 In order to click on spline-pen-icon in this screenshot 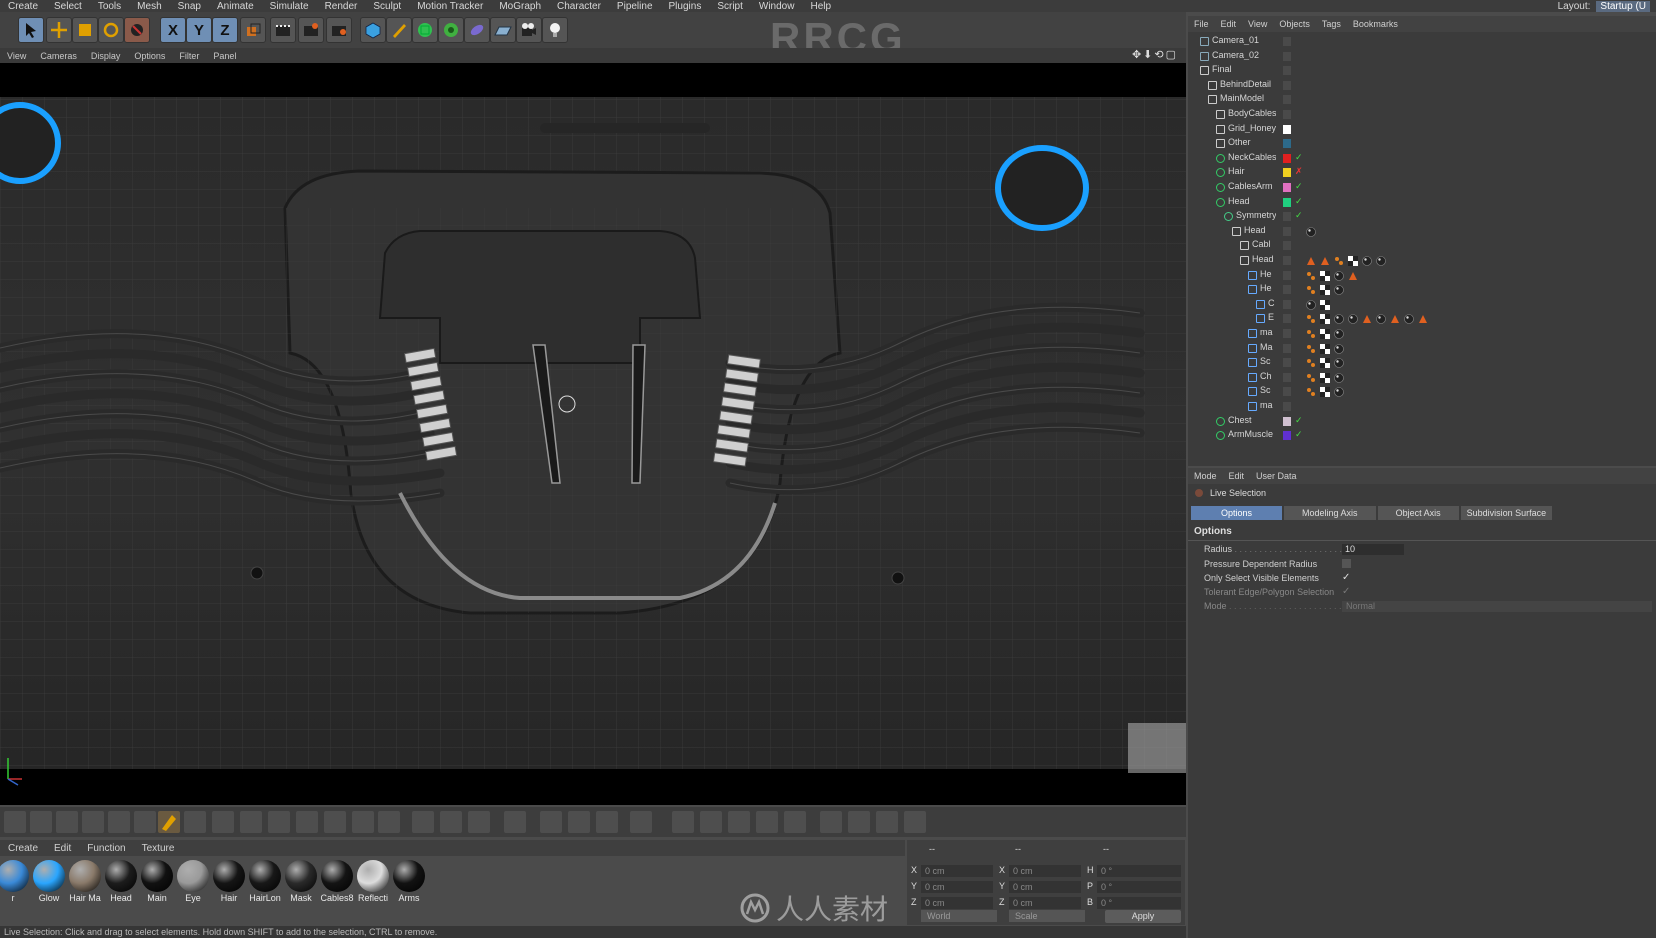, I will do `click(399, 30)`.